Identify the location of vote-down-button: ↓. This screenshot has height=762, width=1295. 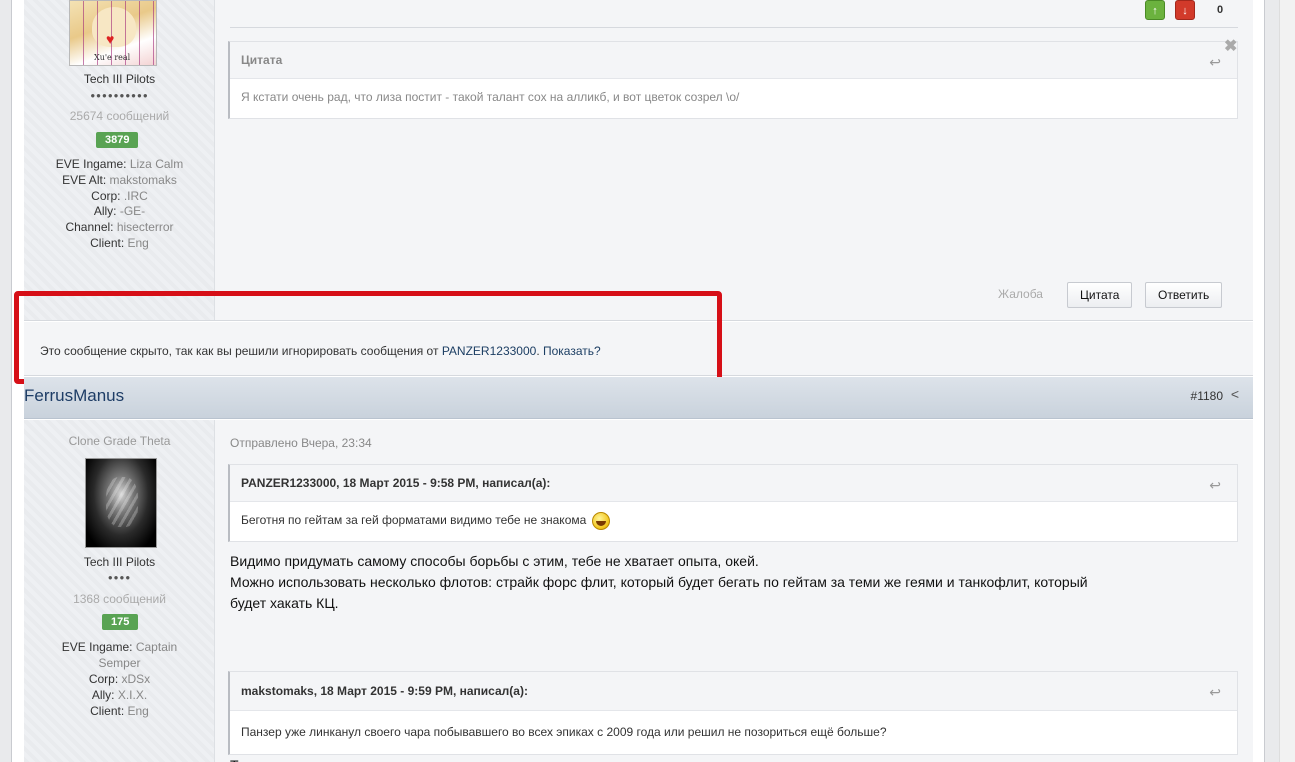
(1185, 10).